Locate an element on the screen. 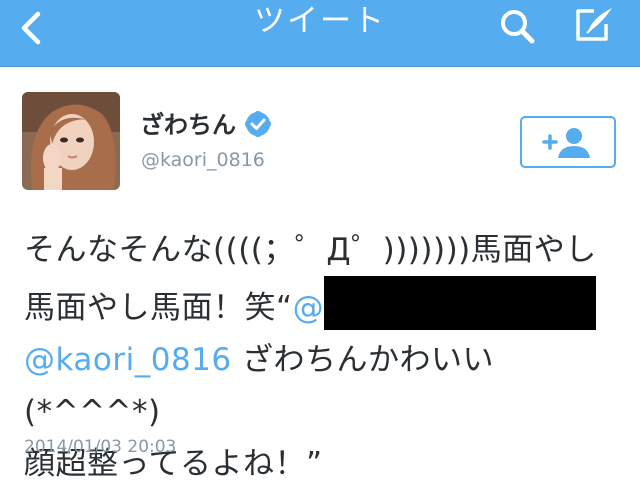 The width and height of the screenshot is (640, 490). tweet-text-segment: 馬面やし馬面！笑“ is located at coordinates (158, 308).